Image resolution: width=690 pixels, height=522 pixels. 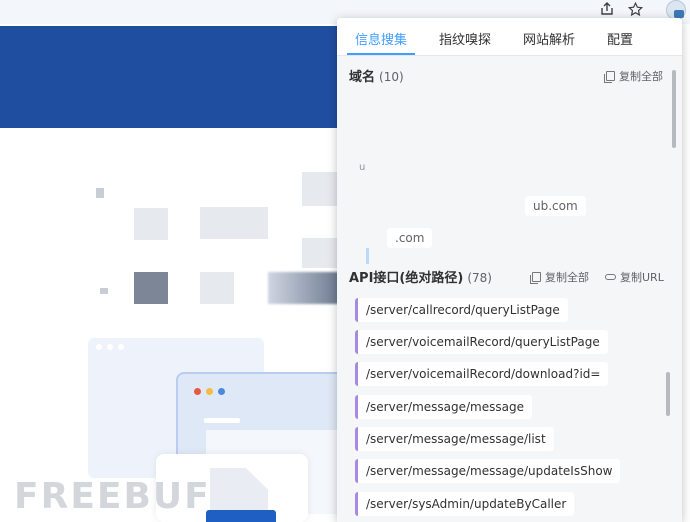 I want to click on domain-count: (10), so click(x=391, y=77).